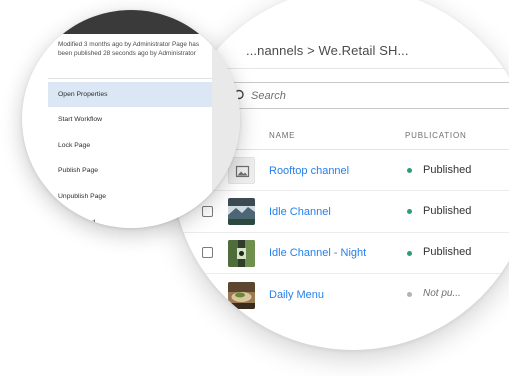 The width and height of the screenshot is (509, 376). What do you see at coordinates (130, 145) in the screenshot?
I see `menu-item-lock-page: Lock Page` at bounding box center [130, 145].